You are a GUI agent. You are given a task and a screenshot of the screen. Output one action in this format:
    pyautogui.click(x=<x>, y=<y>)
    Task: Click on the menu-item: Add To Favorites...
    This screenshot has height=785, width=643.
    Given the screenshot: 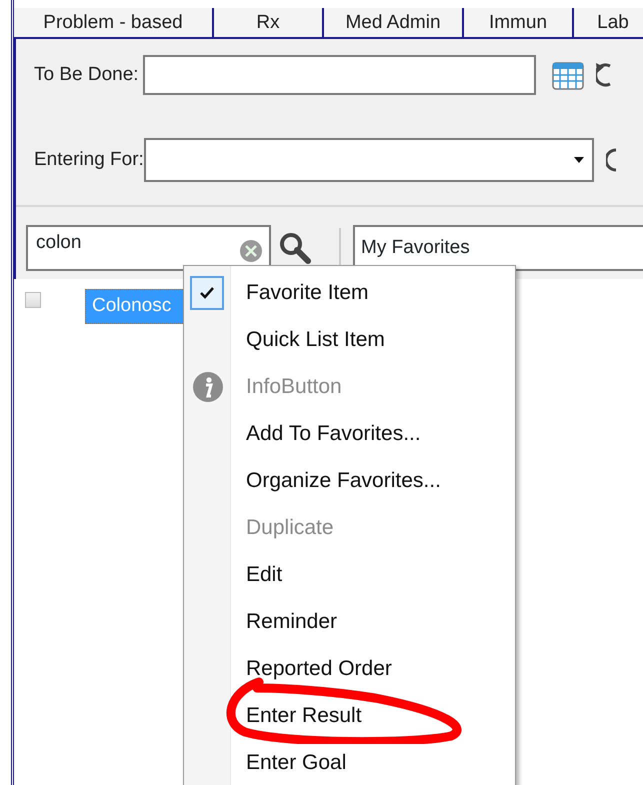 What is the action you would take?
    pyautogui.click(x=333, y=434)
    